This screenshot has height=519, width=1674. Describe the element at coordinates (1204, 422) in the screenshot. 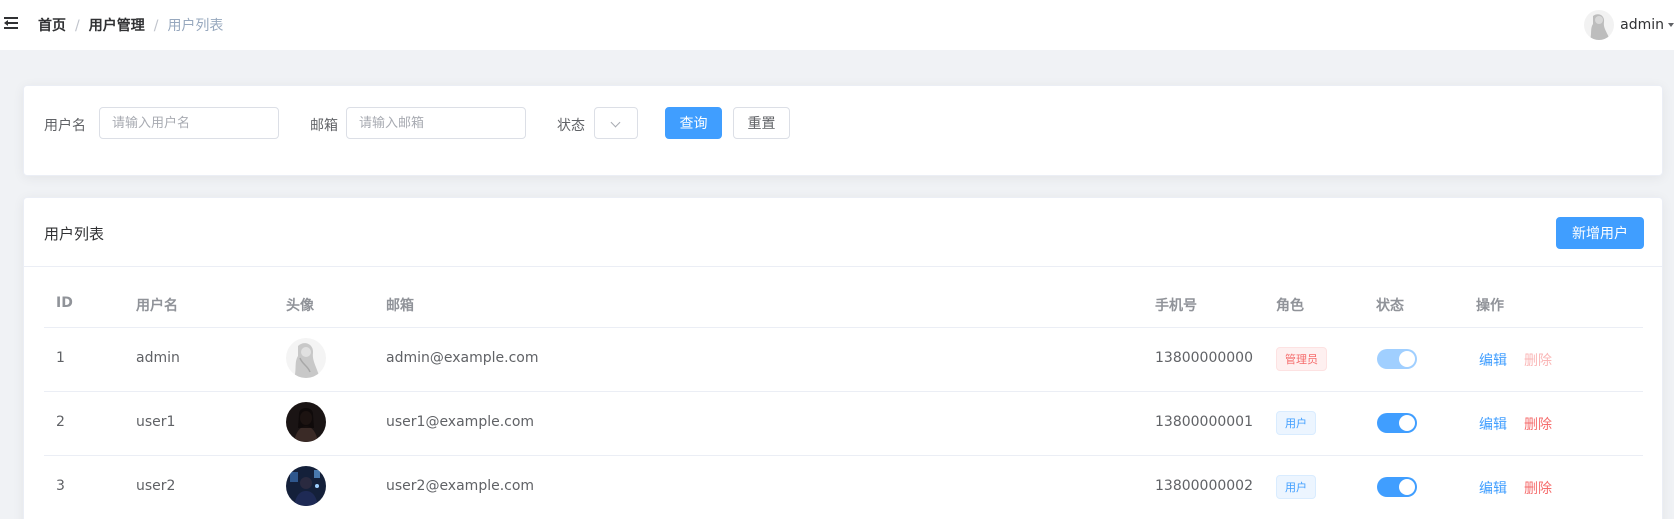

I see `cell-phone: 13800000001` at that location.